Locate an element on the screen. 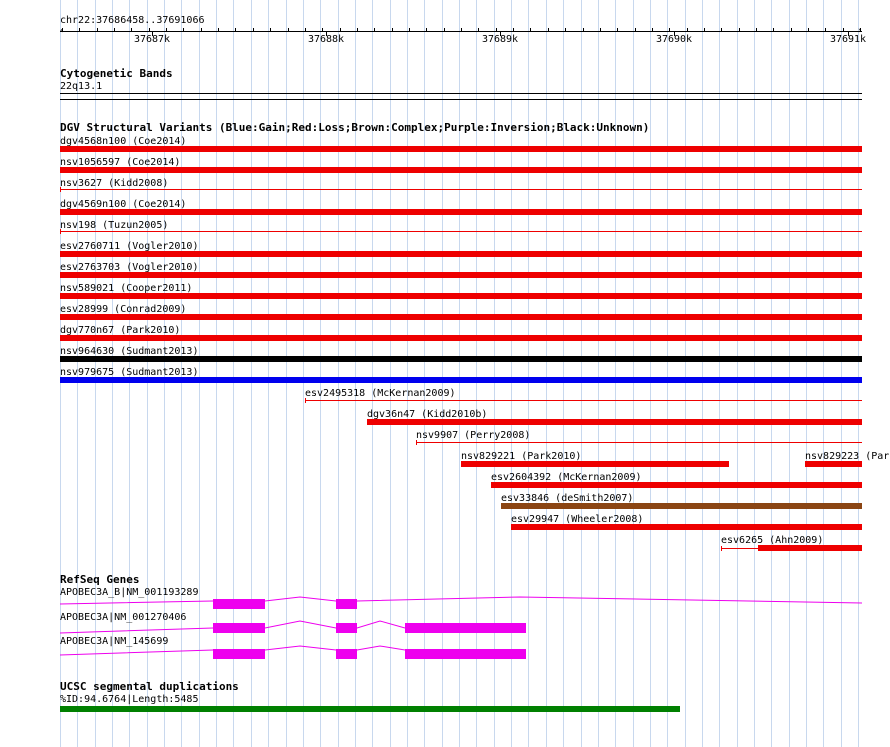  cytoband-band-bottom is located at coordinates (461, 99).